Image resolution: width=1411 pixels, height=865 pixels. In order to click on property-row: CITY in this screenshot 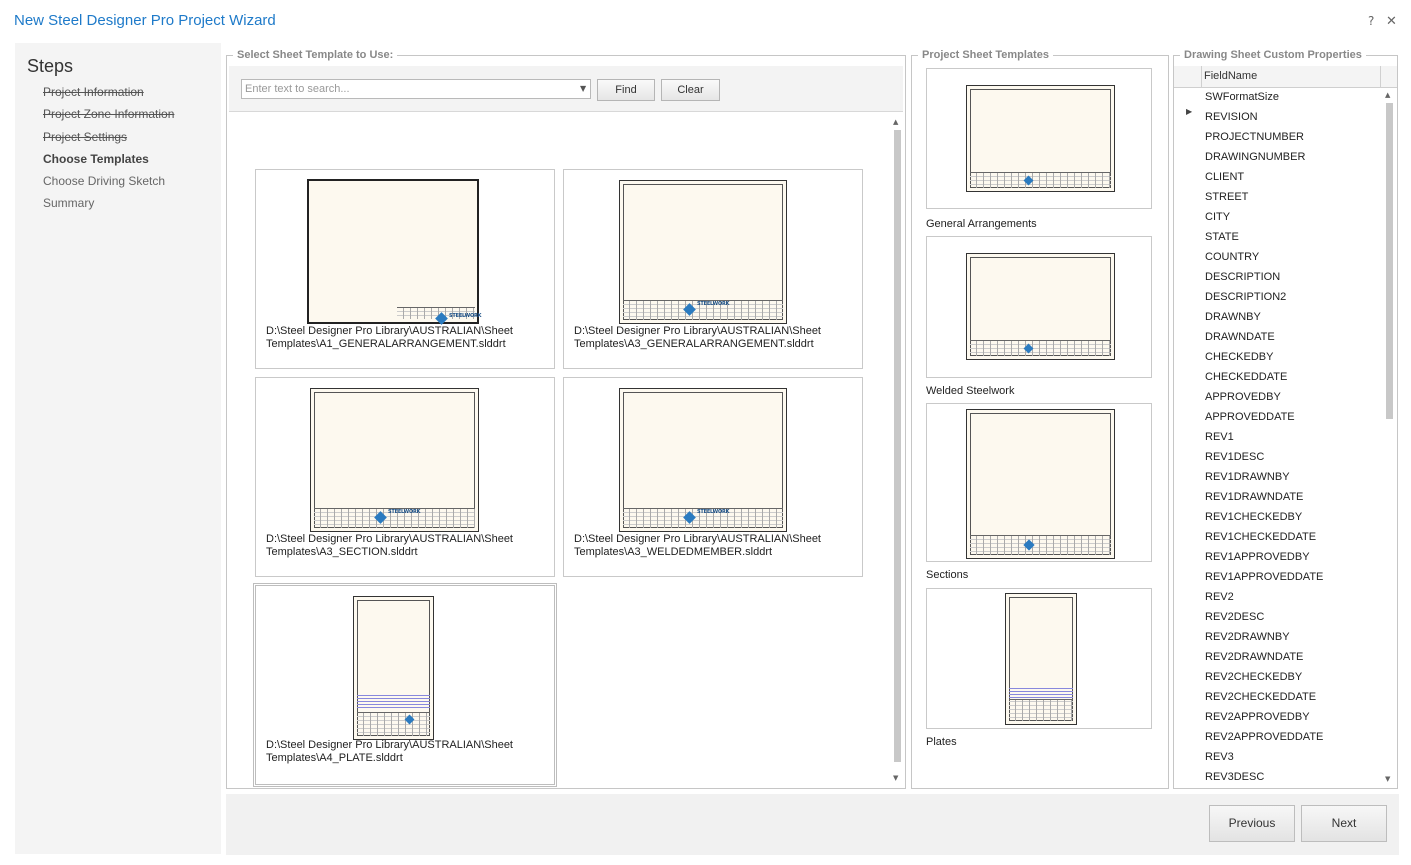, I will do `click(1217, 217)`.